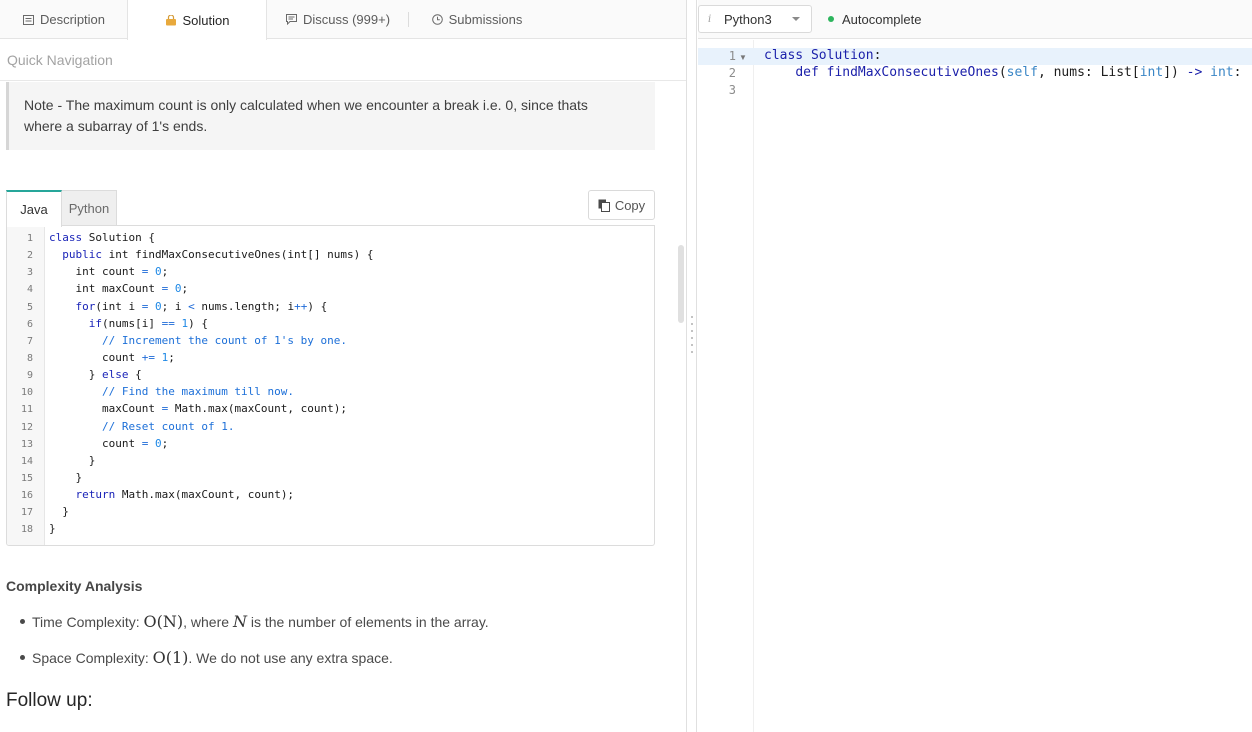 This screenshot has width=1252, height=732. I want to click on status-dot-icon, so click(831, 19).